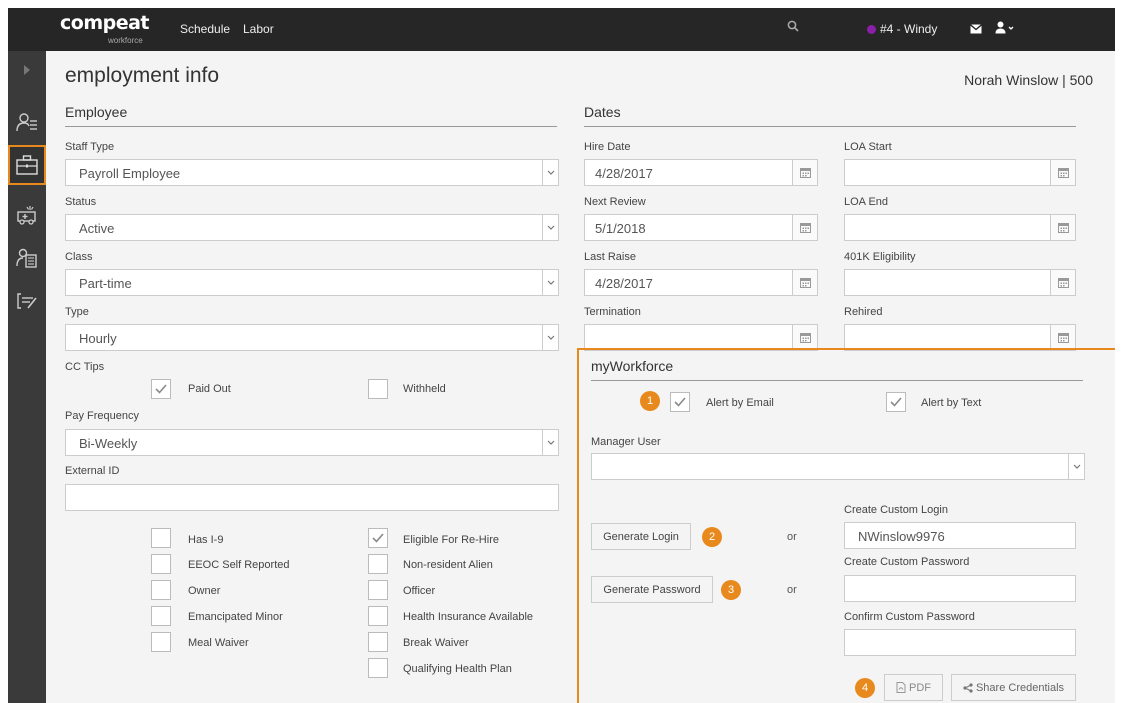 This screenshot has width=1123, height=703. I want to click on type-select: Hourly, so click(312, 337).